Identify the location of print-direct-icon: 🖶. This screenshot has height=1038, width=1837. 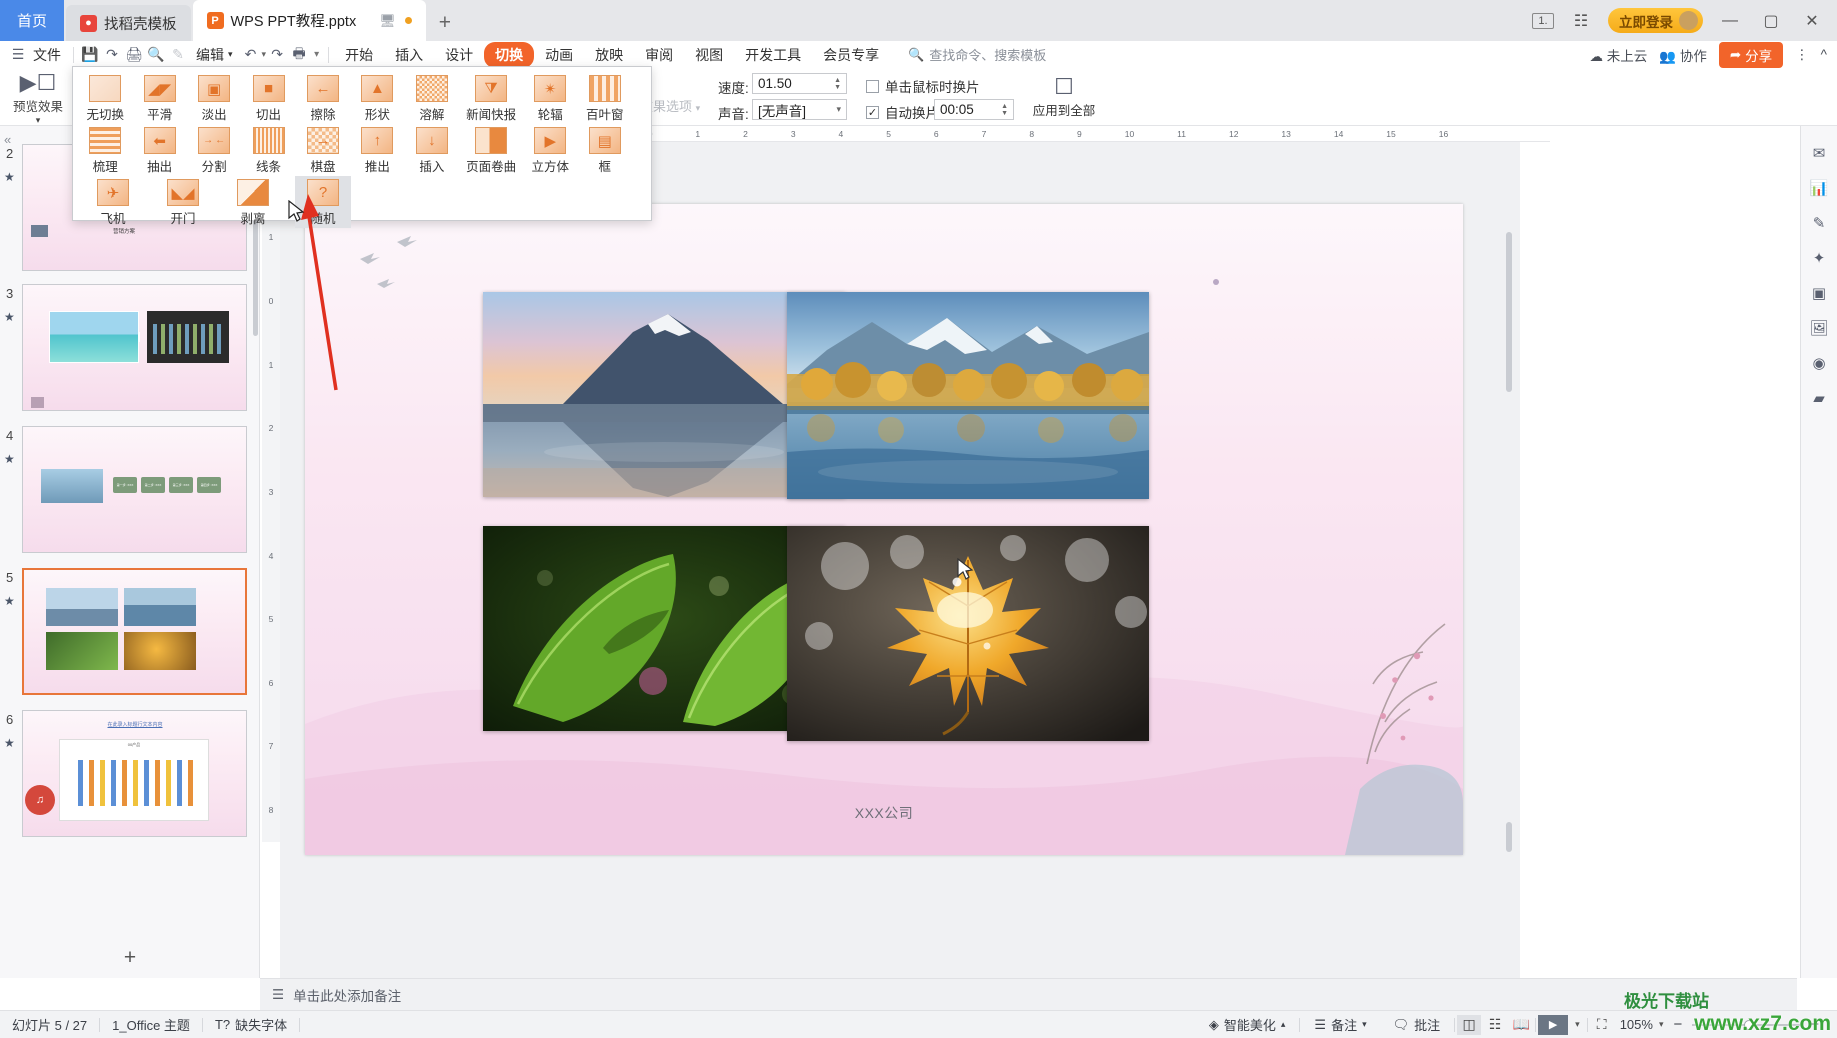
(299, 54).